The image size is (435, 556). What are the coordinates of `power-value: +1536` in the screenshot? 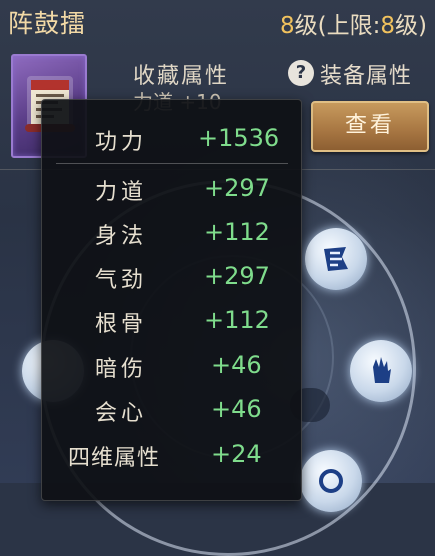 It's located at (239, 138).